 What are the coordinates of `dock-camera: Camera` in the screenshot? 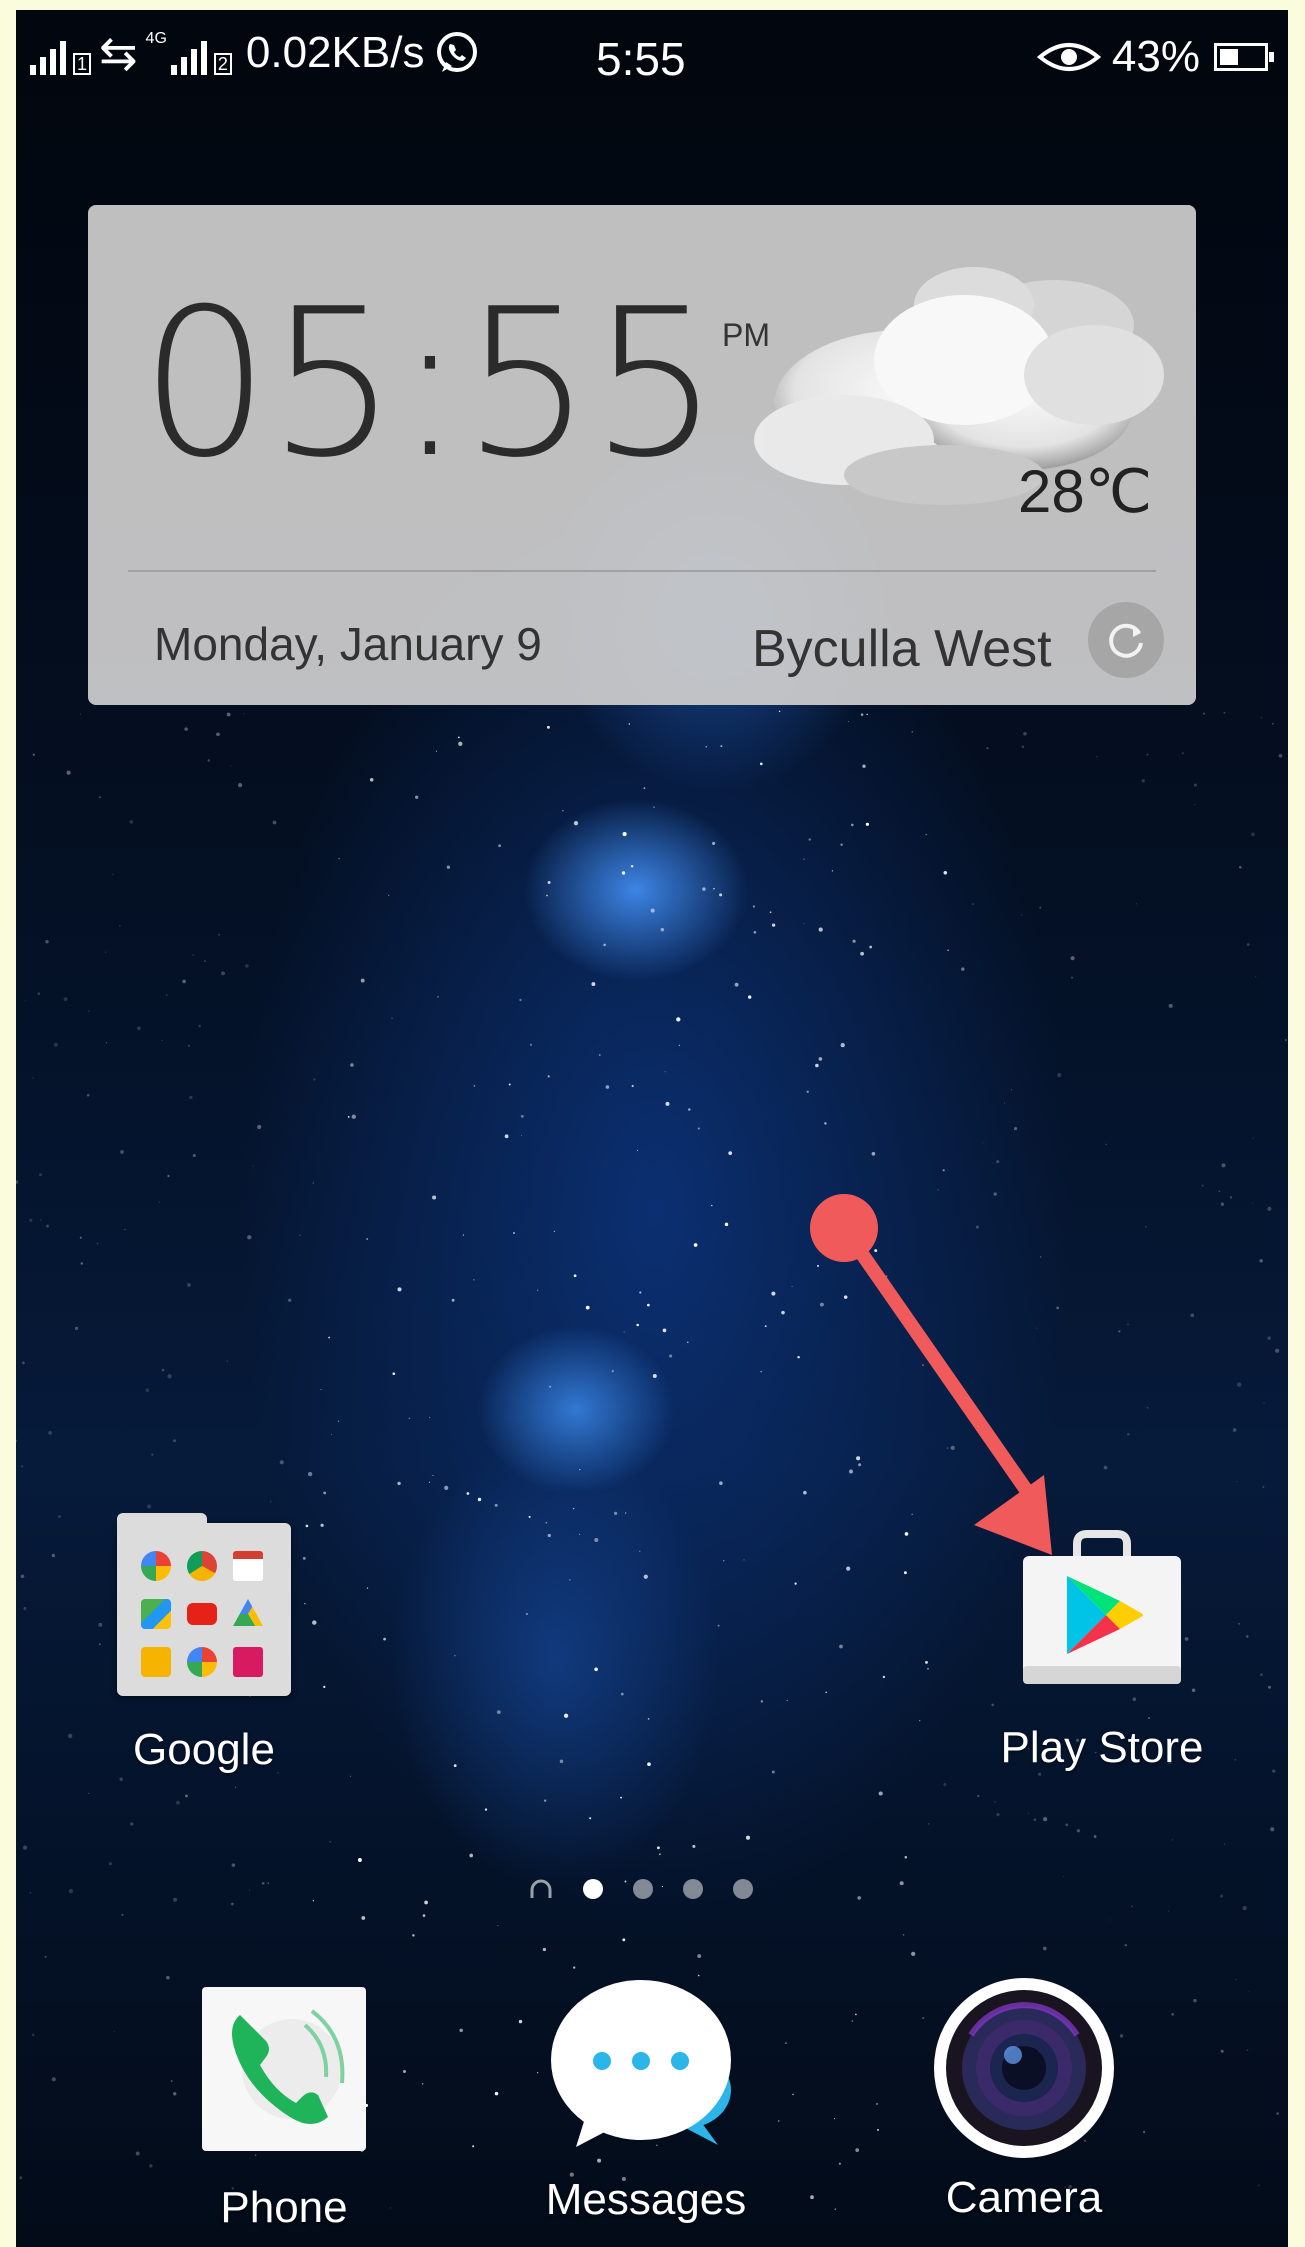 It's located at (1024, 2099).